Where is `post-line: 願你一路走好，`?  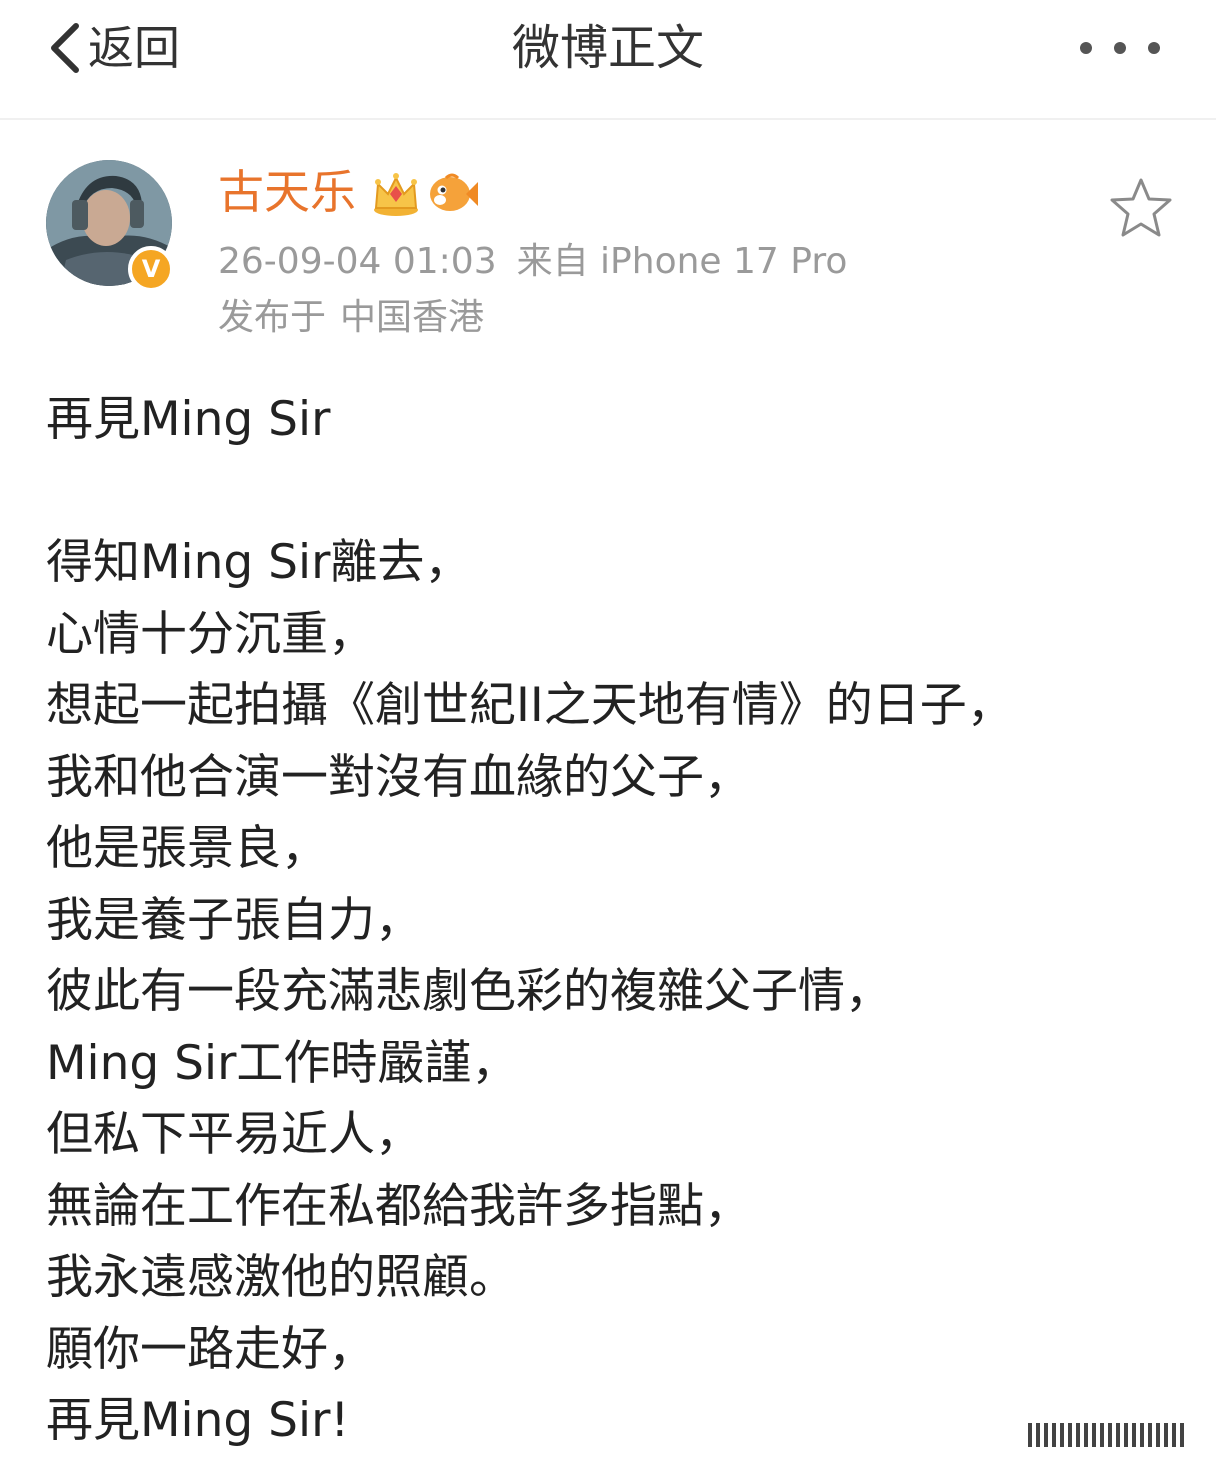 post-line: 願你一路走好， is located at coordinates (210, 1349).